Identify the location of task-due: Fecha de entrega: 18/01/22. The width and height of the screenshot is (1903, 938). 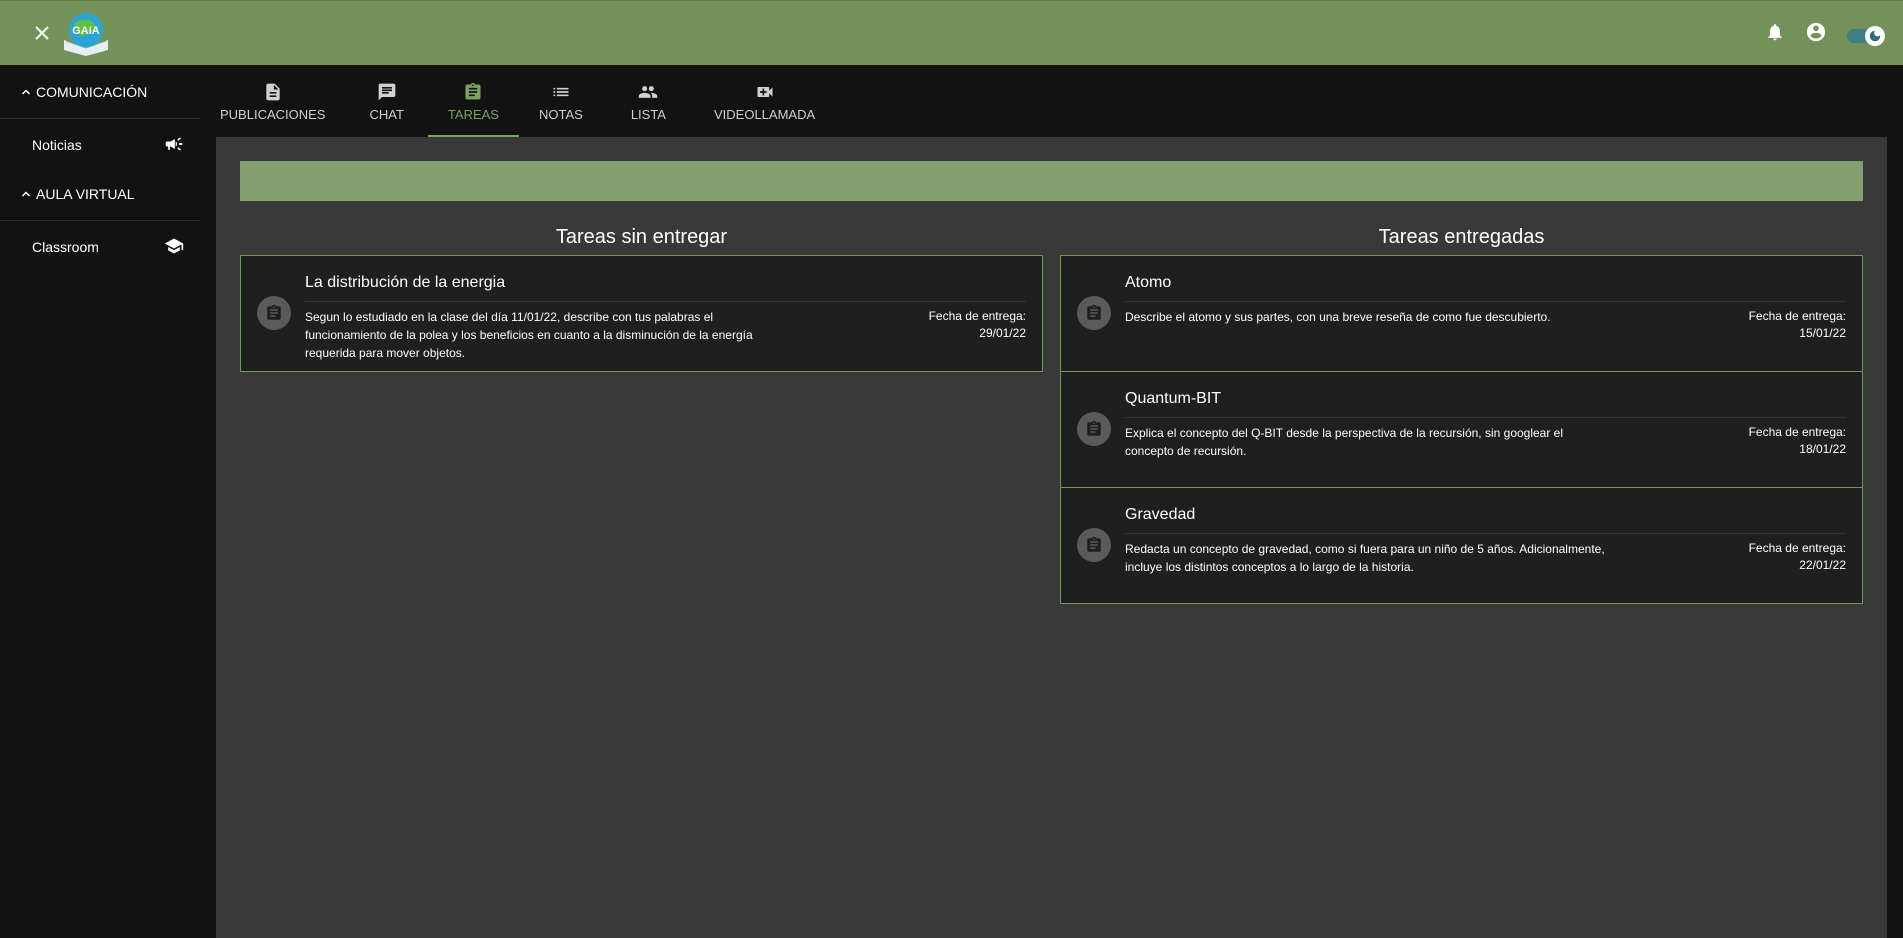
(1797, 441).